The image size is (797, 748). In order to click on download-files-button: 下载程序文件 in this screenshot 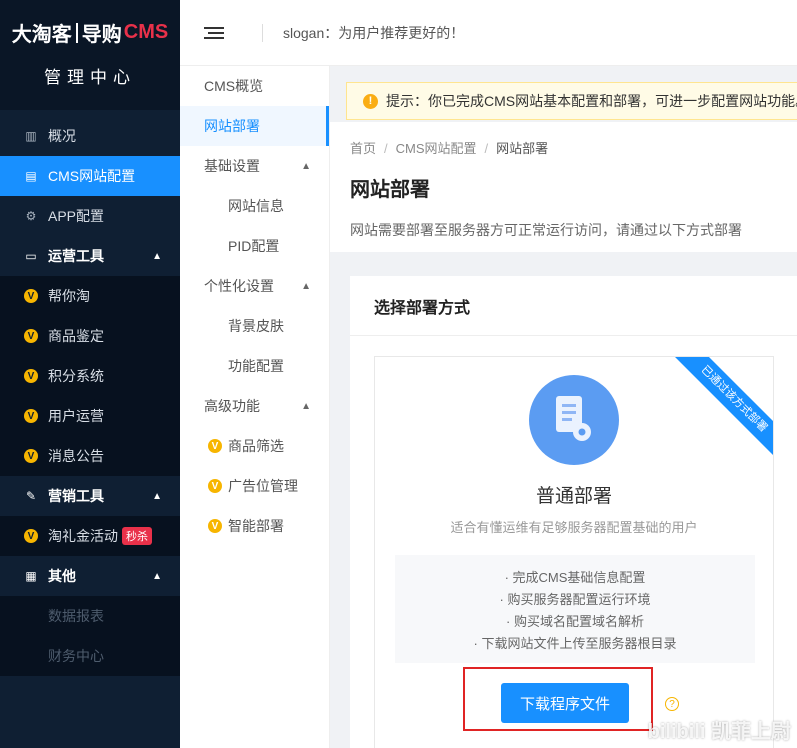, I will do `click(565, 703)`.